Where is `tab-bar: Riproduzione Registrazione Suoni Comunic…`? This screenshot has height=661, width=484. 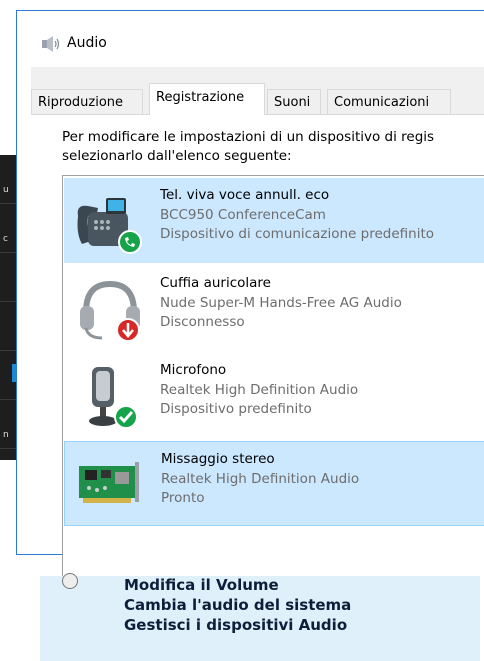 tab-bar: Riproduzione Registrazione Suoni Comunic… is located at coordinates (257, 98).